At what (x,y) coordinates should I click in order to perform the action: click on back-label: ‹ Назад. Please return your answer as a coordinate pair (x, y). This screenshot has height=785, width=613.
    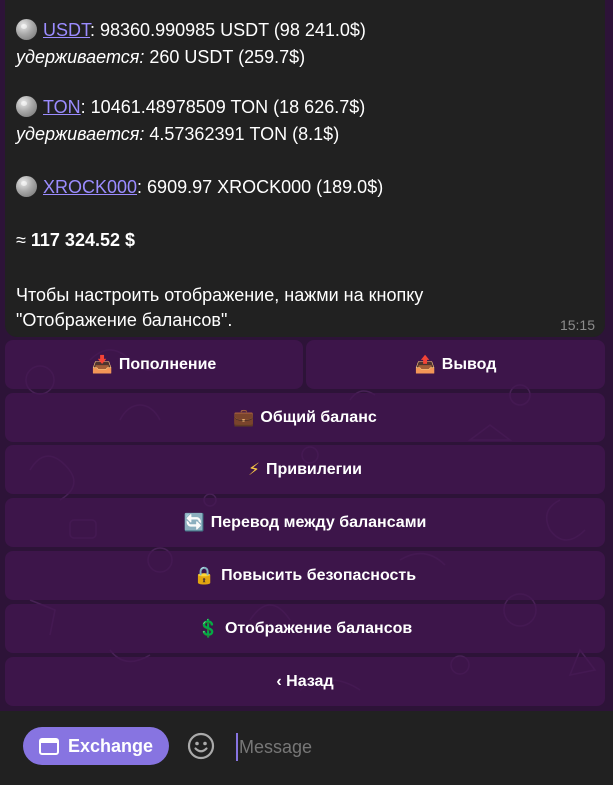
    Looking at the image, I should click on (305, 681).